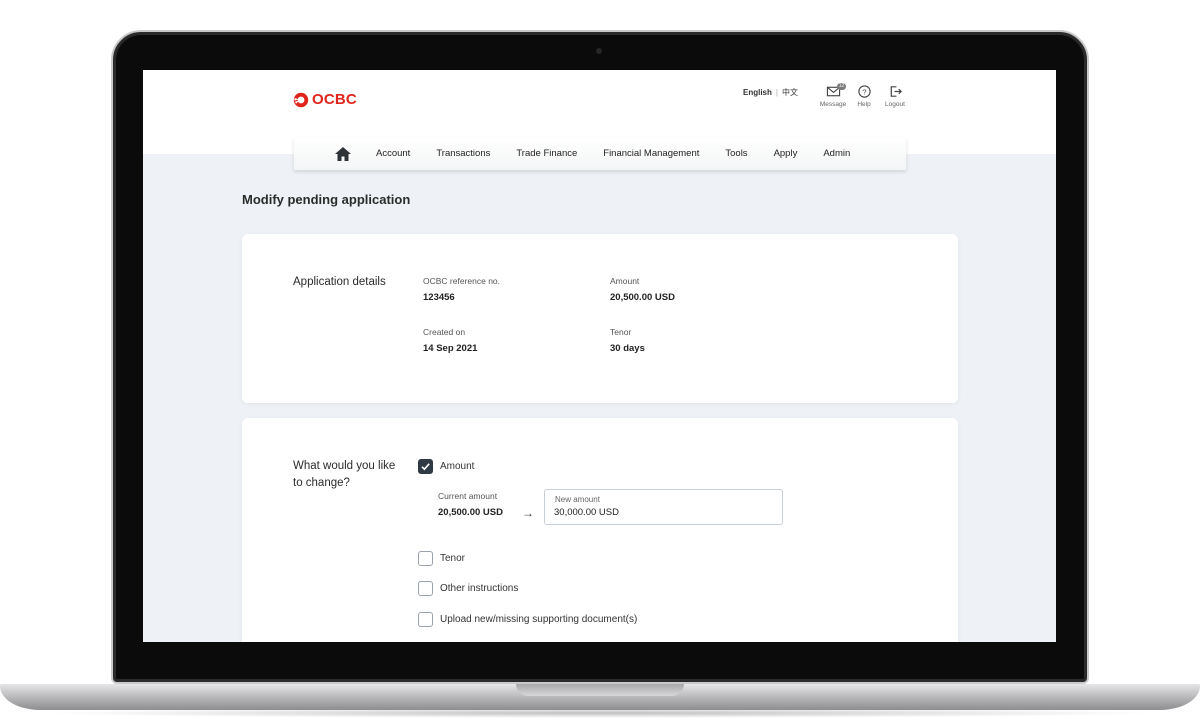 The image size is (1200, 720). I want to click on help-label: Help, so click(864, 104).